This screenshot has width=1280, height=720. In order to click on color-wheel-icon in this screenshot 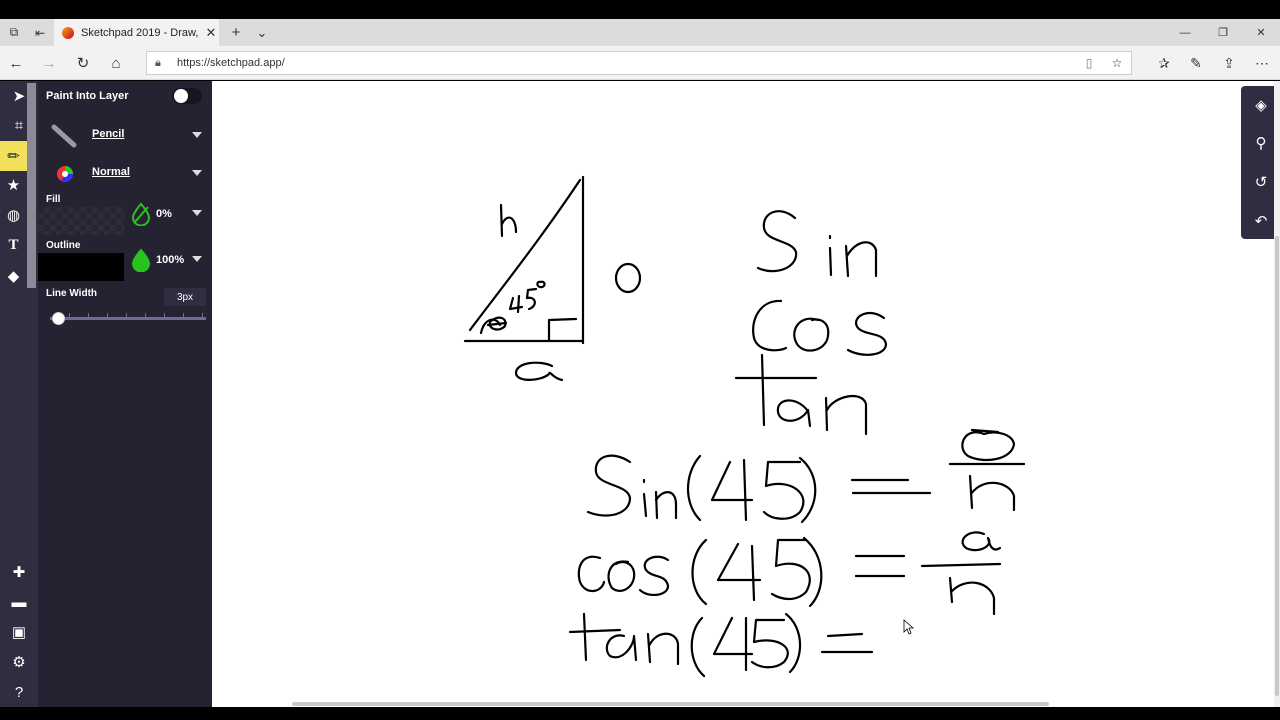, I will do `click(65, 174)`.